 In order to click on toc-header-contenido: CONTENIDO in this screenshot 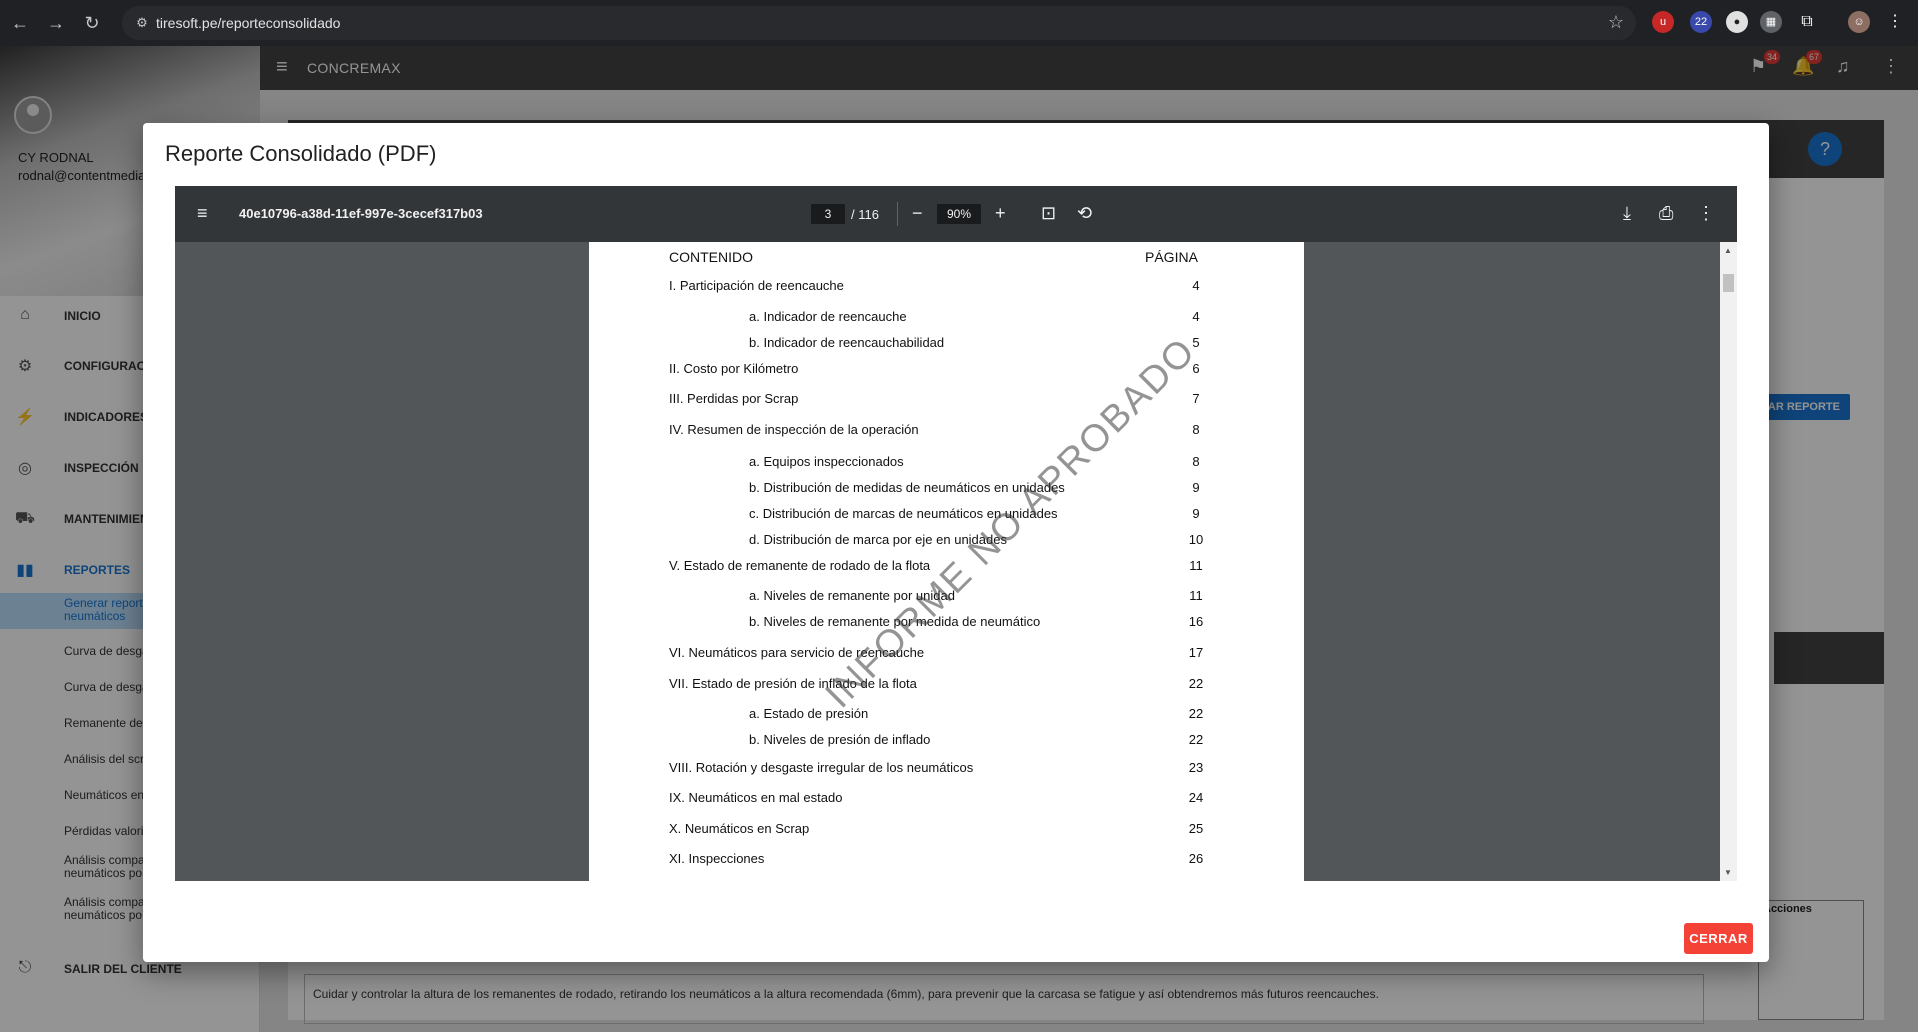, I will do `click(711, 257)`.